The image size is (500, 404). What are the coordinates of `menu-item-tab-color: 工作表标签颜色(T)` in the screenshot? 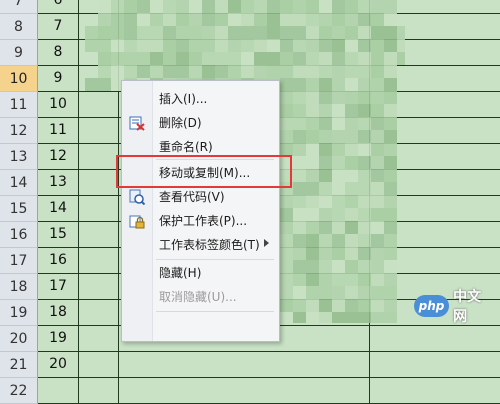 It's located at (200, 245).